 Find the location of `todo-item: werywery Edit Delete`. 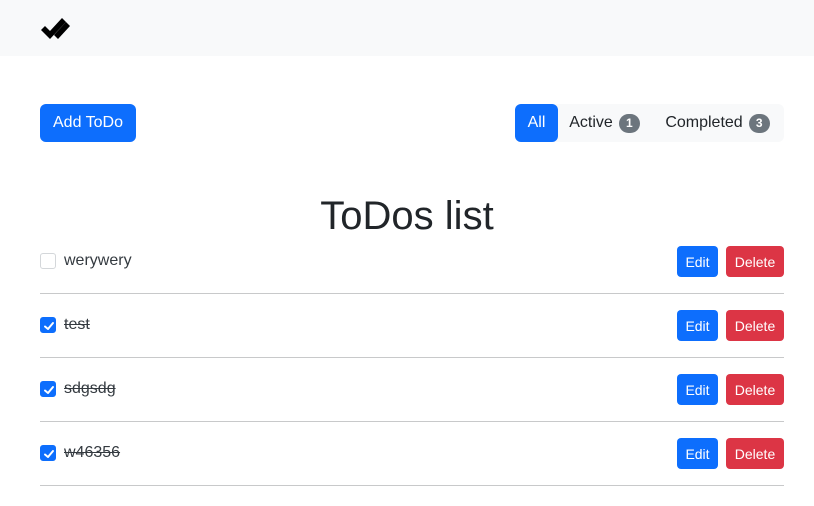

todo-item: werywery Edit Delete is located at coordinates (412, 262).